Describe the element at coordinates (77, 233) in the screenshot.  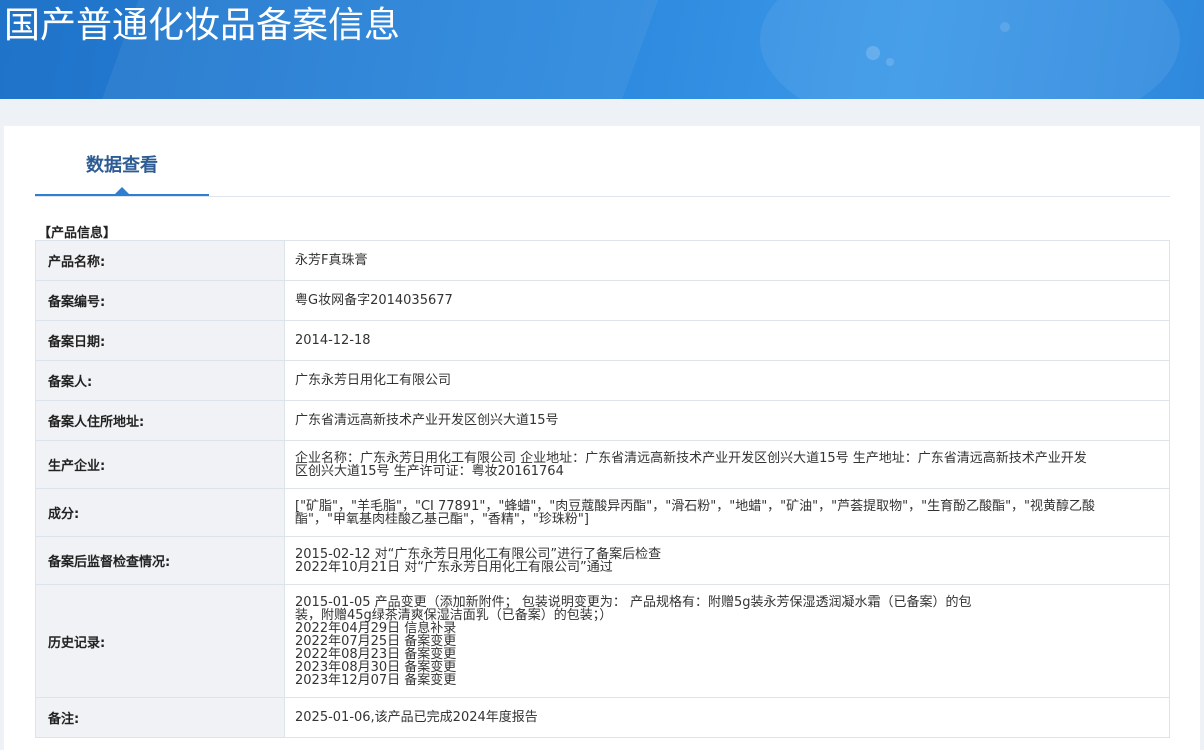
I see `section-title: 【产品信息】` at that location.